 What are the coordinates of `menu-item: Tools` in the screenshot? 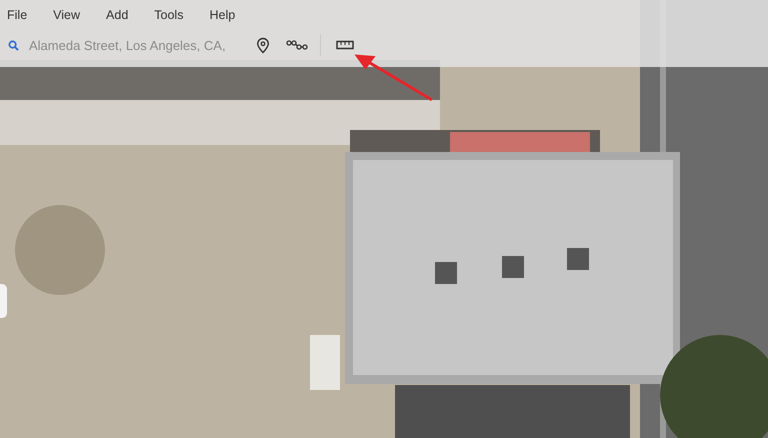 It's located at (169, 15).